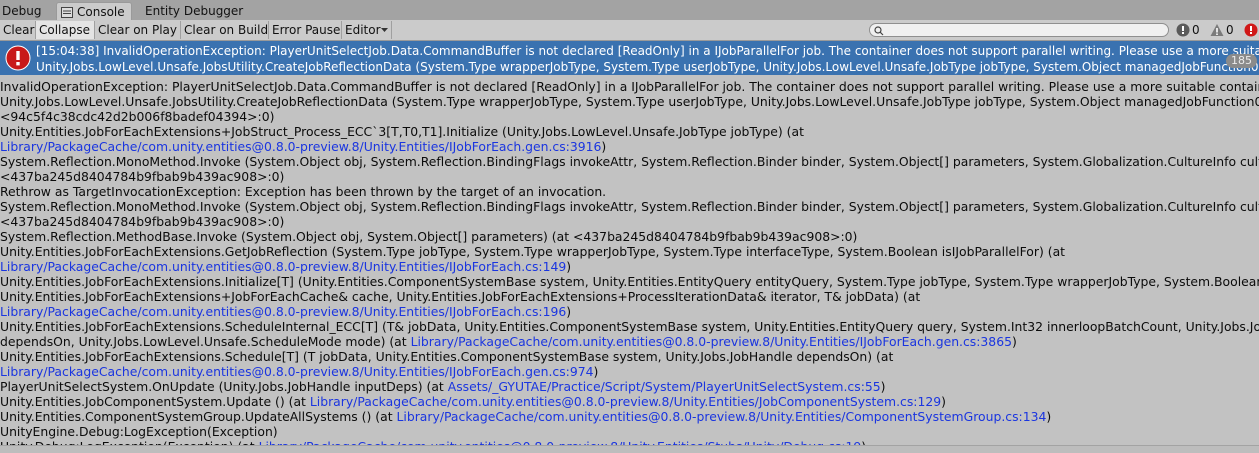 The height and width of the screenshot is (453, 1259). I want to click on stack-trace-line: <94c5f4c38cdc42d2b006f8badef04394>:0), so click(629, 116).